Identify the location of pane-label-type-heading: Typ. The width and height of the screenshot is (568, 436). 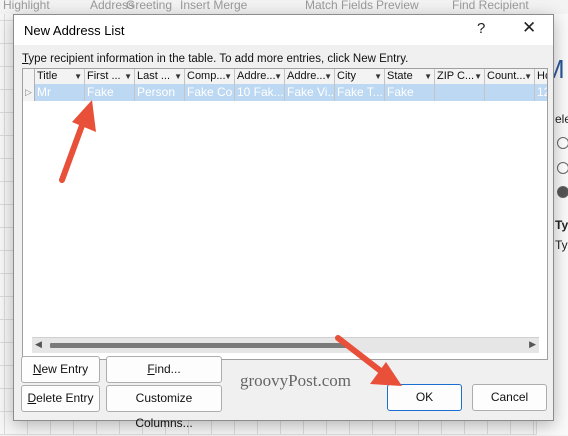
(561, 225).